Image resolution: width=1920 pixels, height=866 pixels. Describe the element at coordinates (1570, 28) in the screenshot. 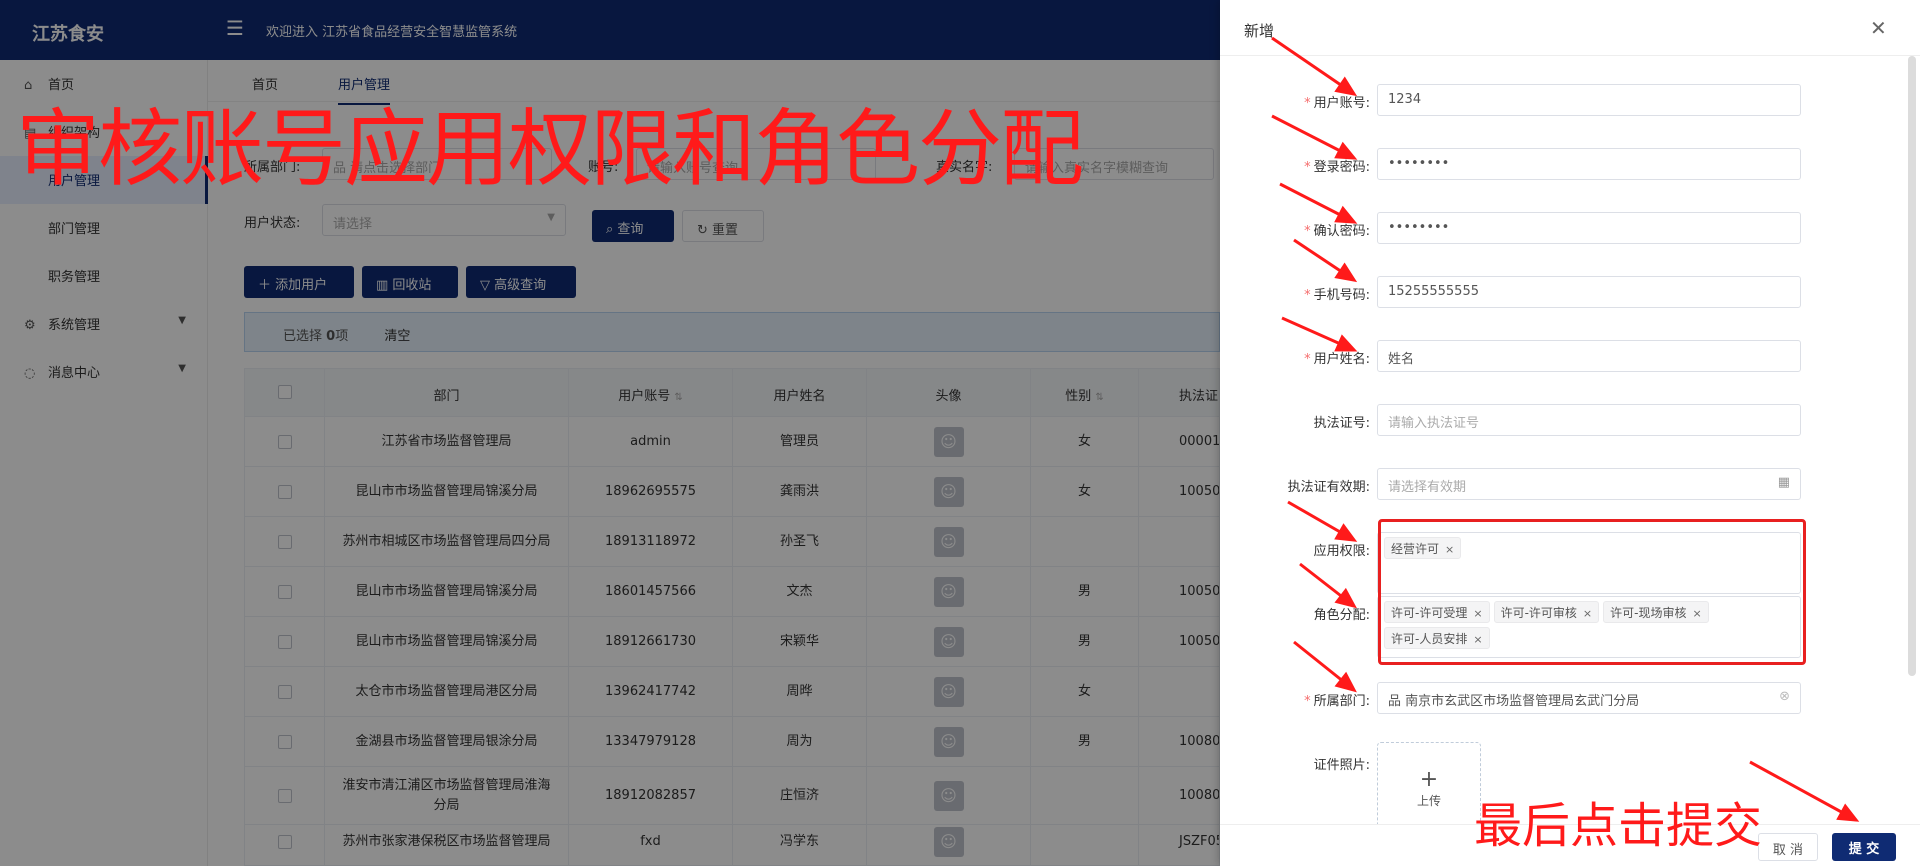

I see `drawer-header: 新增 ✕` at that location.